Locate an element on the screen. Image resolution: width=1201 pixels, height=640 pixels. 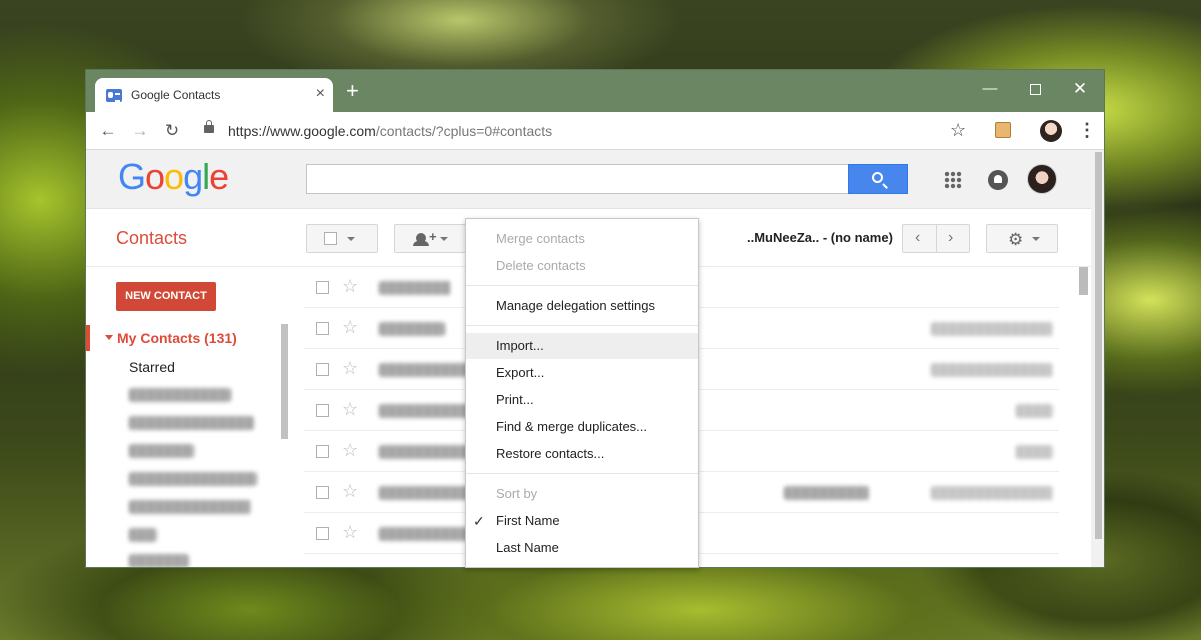
divider is located at coordinates (936, 238).